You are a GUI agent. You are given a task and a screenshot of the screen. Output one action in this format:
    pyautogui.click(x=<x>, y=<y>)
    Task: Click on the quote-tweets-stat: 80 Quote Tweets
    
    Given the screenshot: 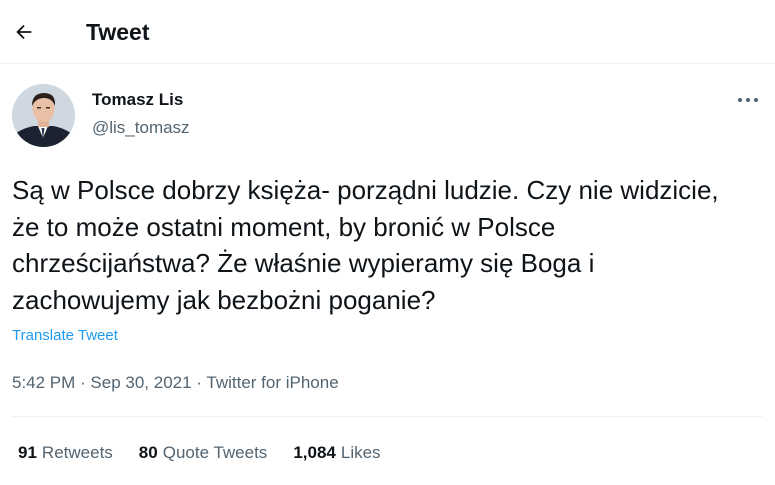 What is the action you would take?
    pyautogui.click(x=203, y=453)
    